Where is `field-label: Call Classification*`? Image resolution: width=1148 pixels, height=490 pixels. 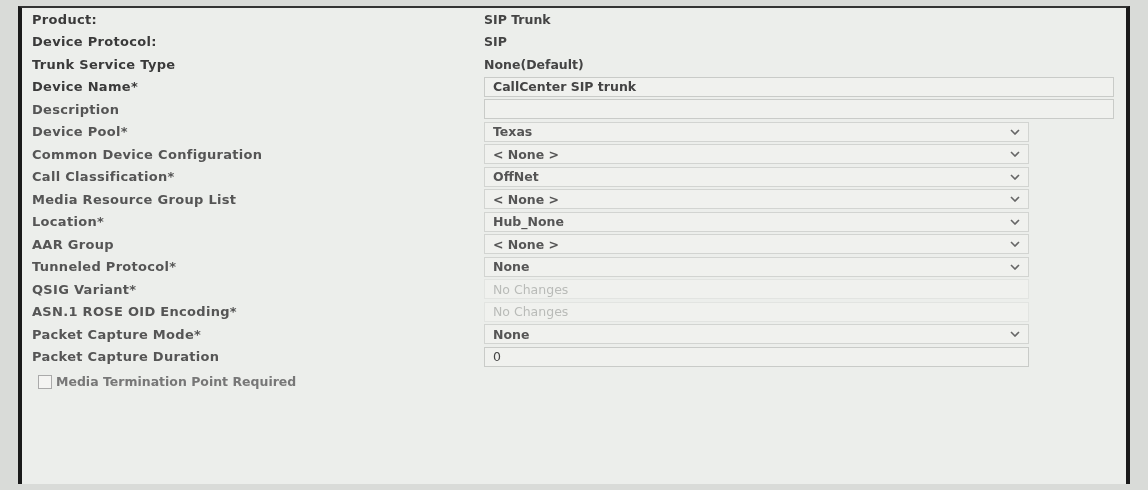 field-label: Call Classification* is located at coordinates (104, 177).